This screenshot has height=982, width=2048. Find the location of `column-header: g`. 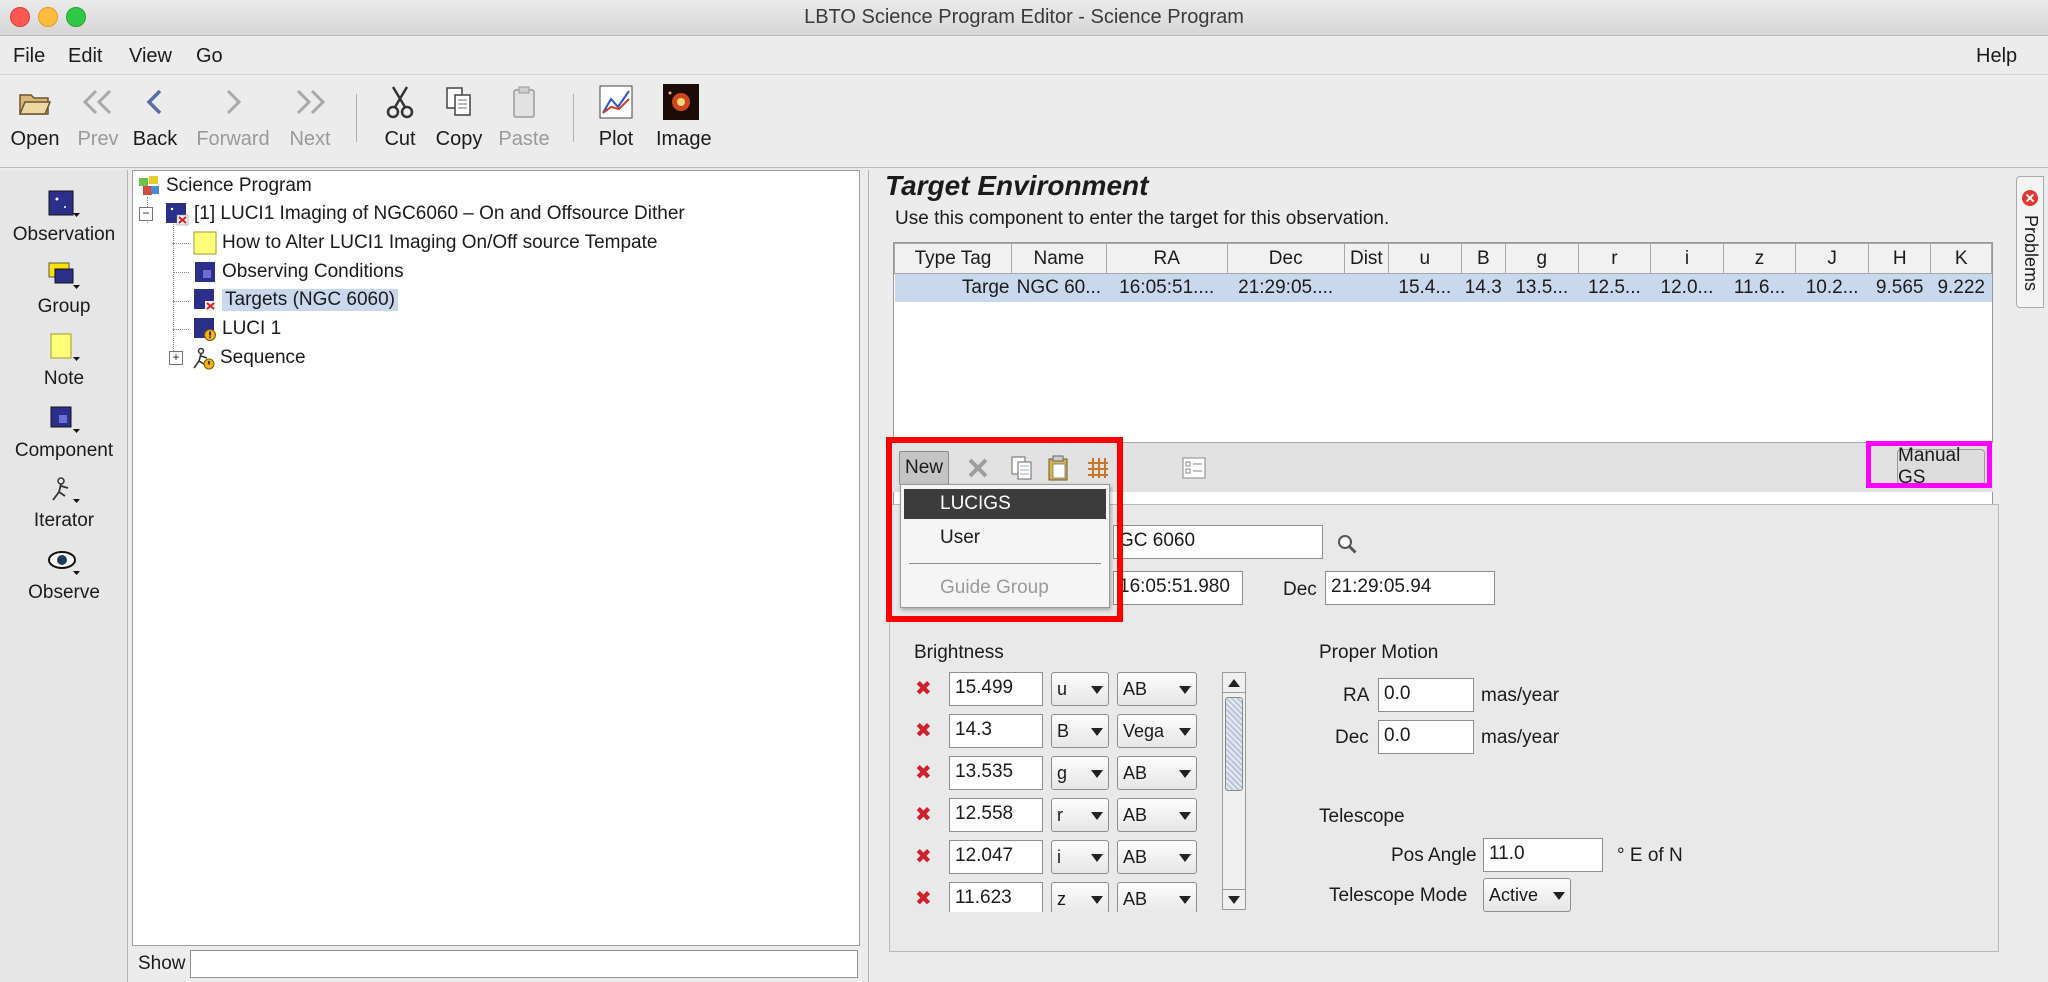

column-header: g is located at coordinates (1541, 258).